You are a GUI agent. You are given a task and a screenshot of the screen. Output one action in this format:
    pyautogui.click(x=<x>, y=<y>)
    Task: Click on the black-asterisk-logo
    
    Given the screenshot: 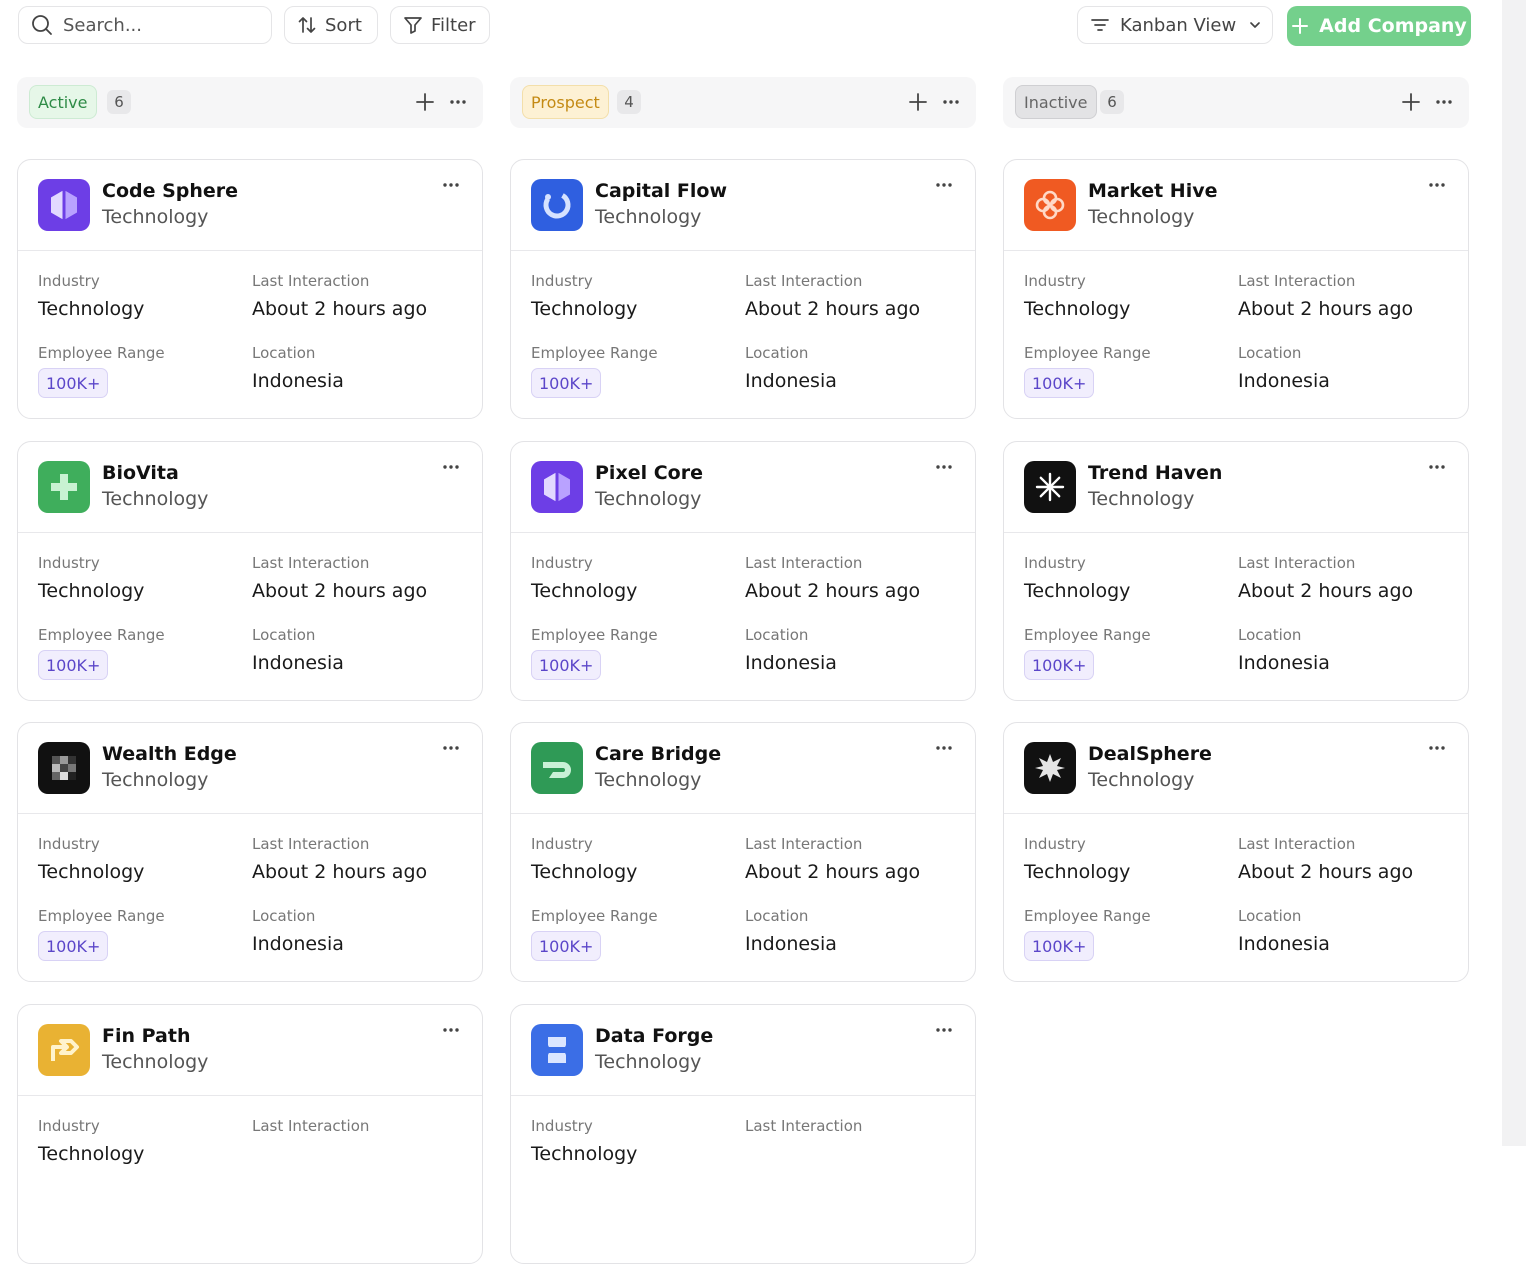 What is the action you would take?
    pyautogui.click(x=1050, y=487)
    